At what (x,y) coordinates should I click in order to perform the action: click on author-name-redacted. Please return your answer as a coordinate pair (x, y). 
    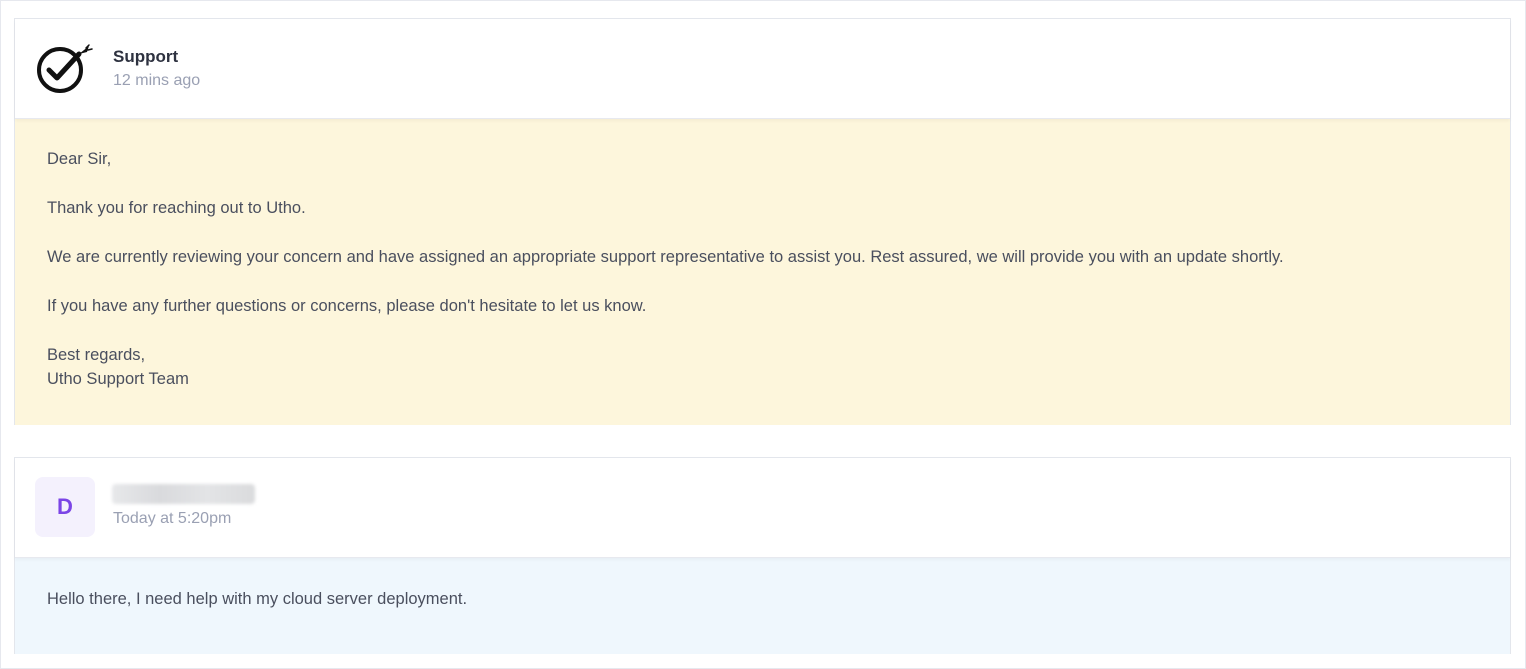
    Looking at the image, I should click on (183, 494).